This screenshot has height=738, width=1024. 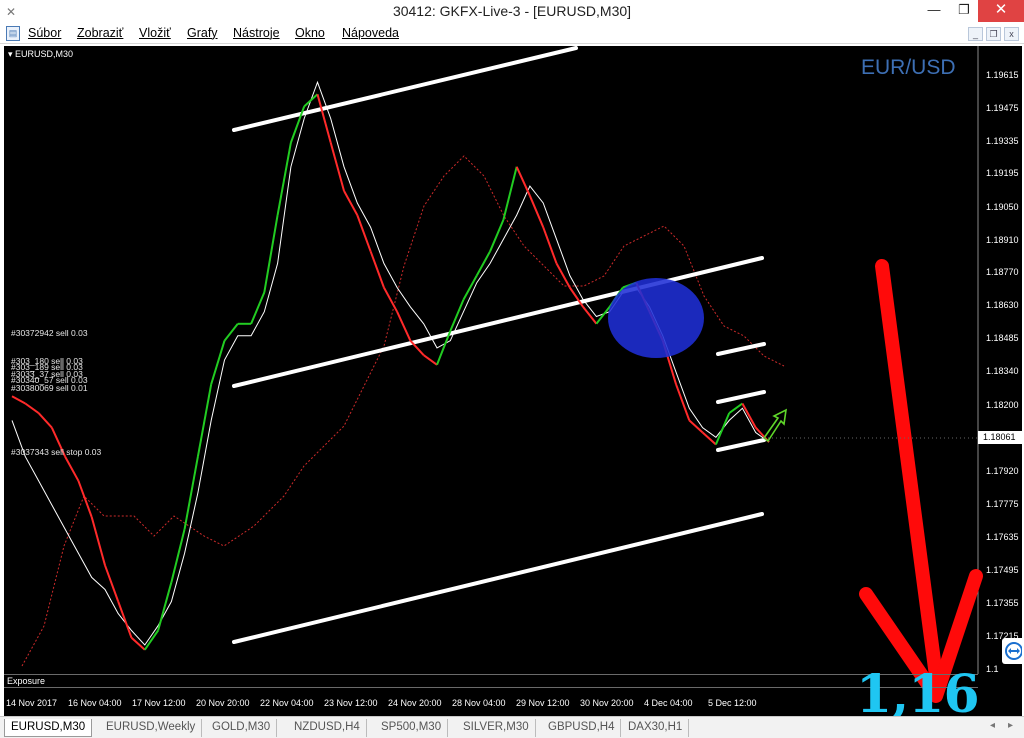 What do you see at coordinates (49, 388) in the screenshot?
I see `trade-label: #30380069 sell 0.01` at bounding box center [49, 388].